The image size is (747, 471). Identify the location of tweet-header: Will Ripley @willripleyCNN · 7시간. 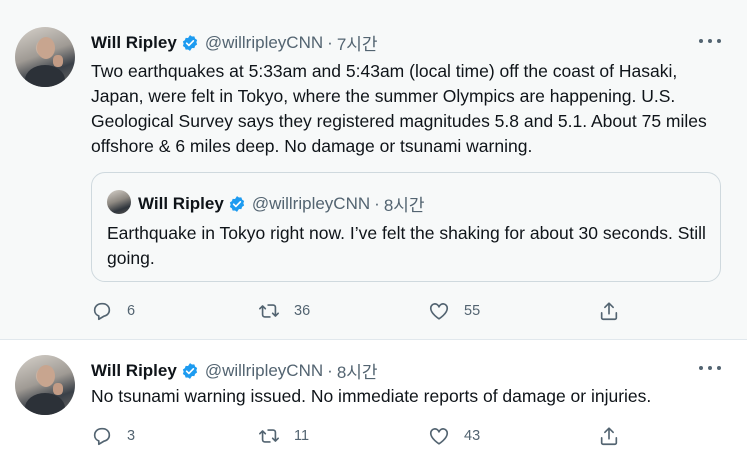
(234, 42).